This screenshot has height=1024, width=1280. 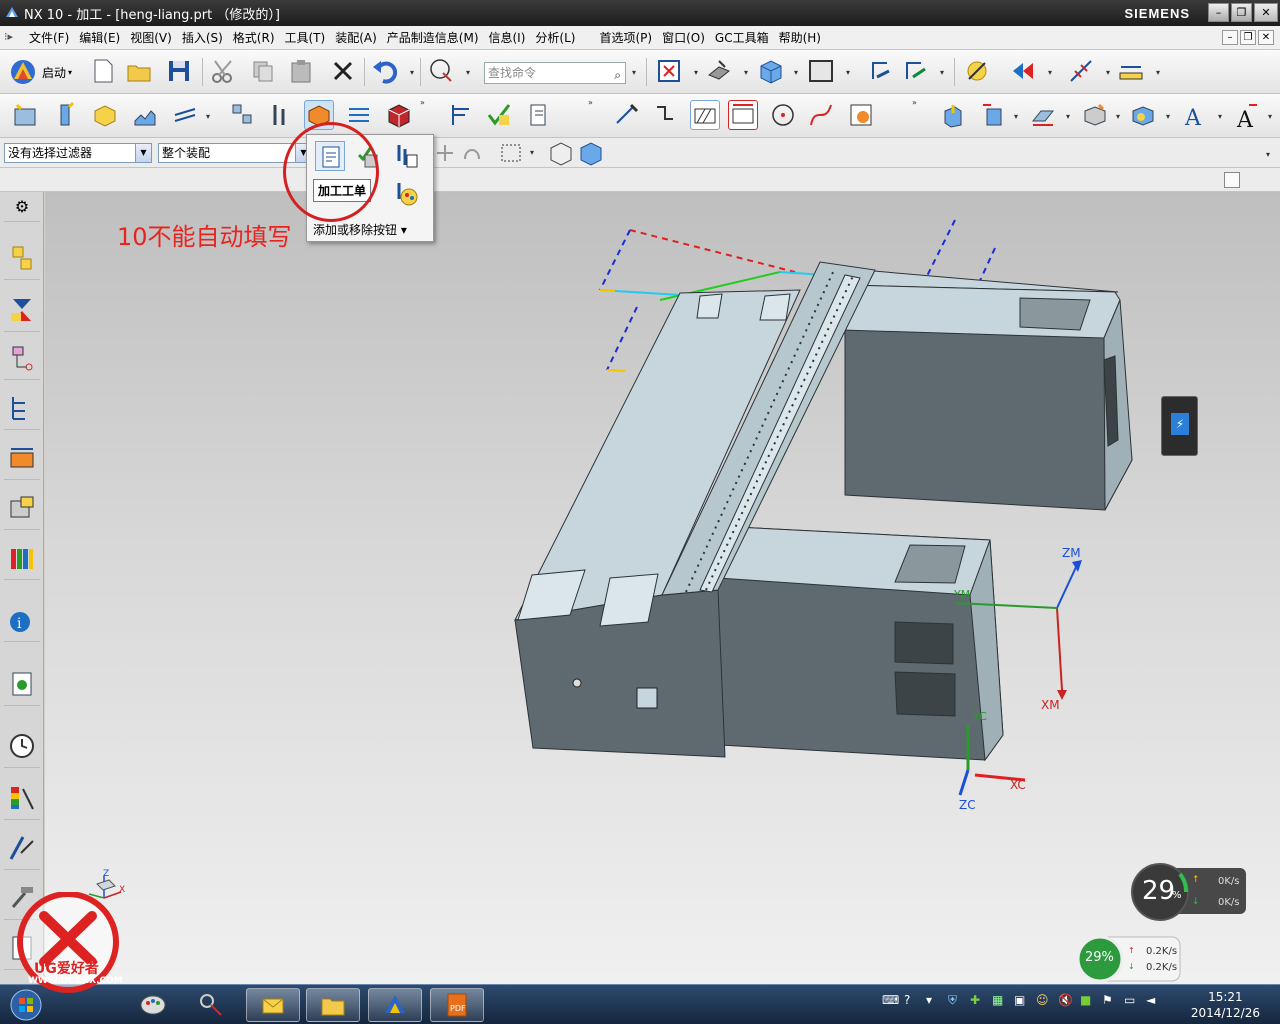 I want to click on palettes-button, so click(x=22, y=798).